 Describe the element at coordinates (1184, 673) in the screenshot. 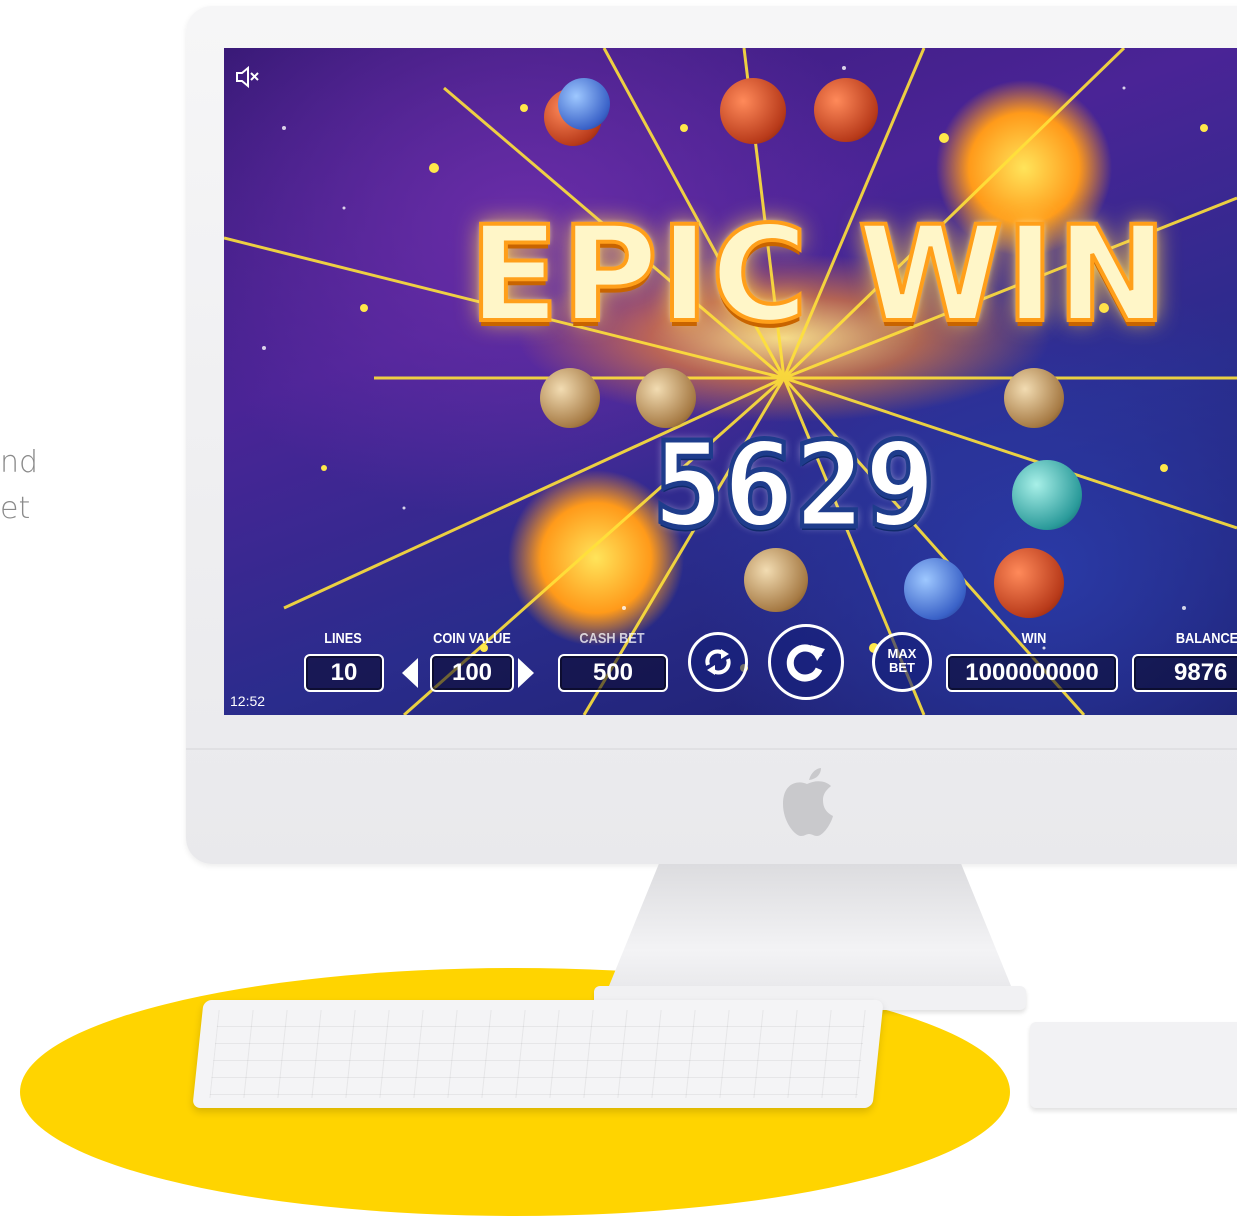

I see `balance-value: 9876` at that location.